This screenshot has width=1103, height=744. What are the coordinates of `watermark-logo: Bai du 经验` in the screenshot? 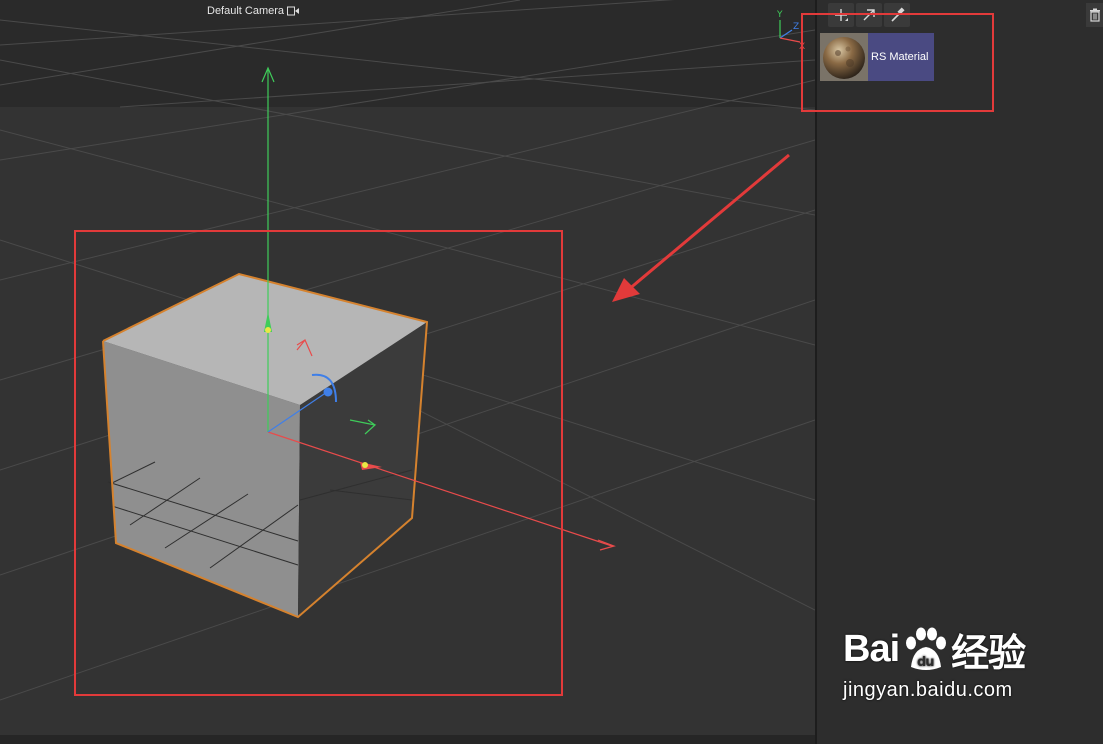 It's located at (948, 649).